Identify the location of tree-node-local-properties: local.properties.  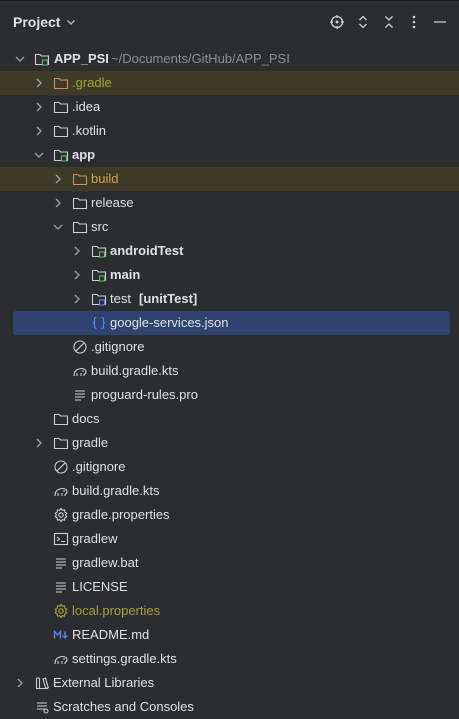
(229, 611).